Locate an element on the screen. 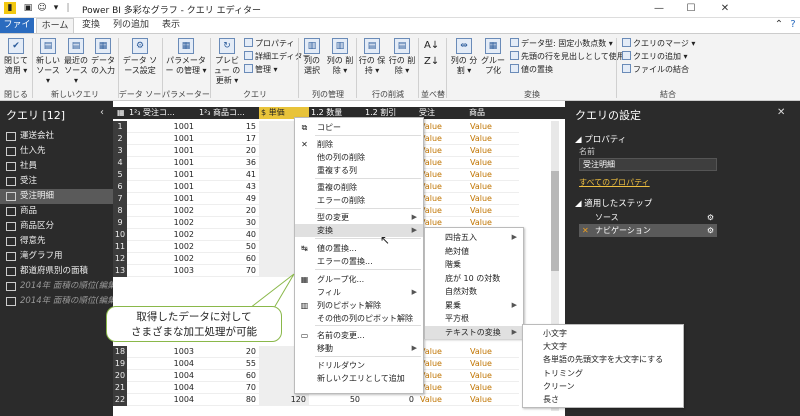 Image resolution: width=800 pixels, height=416 pixels. collapse-pane-icon: ‹ is located at coordinates (102, 112).